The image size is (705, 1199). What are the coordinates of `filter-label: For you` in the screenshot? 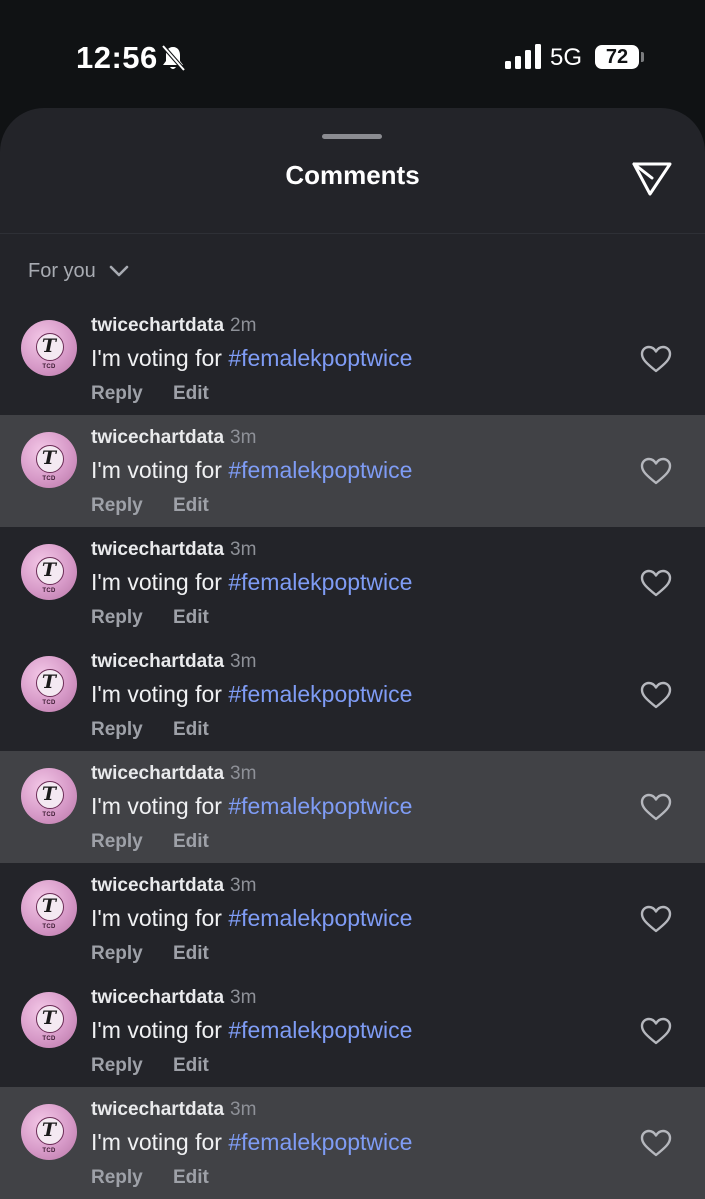 It's located at (62, 270).